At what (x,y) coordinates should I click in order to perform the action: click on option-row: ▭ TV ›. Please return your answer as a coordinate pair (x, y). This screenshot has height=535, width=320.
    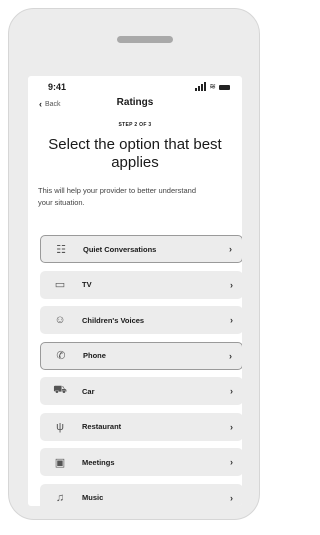
    Looking at the image, I should click on (141, 284).